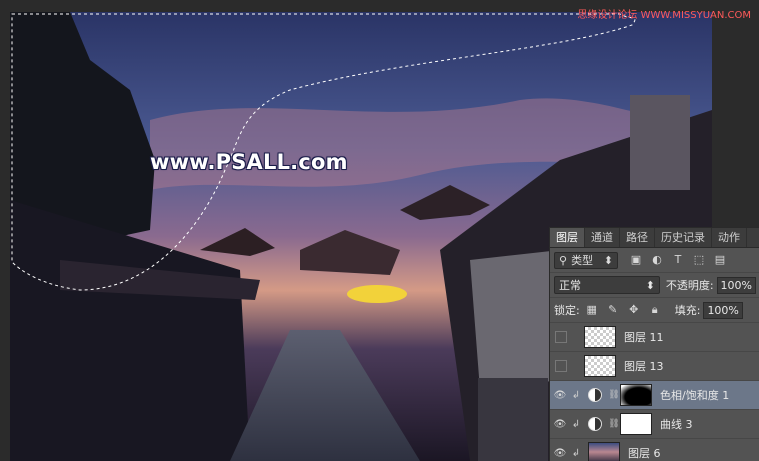 The width and height of the screenshot is (759, 461). I want to click on blend-mode-value: 正常, so click(570, 285).